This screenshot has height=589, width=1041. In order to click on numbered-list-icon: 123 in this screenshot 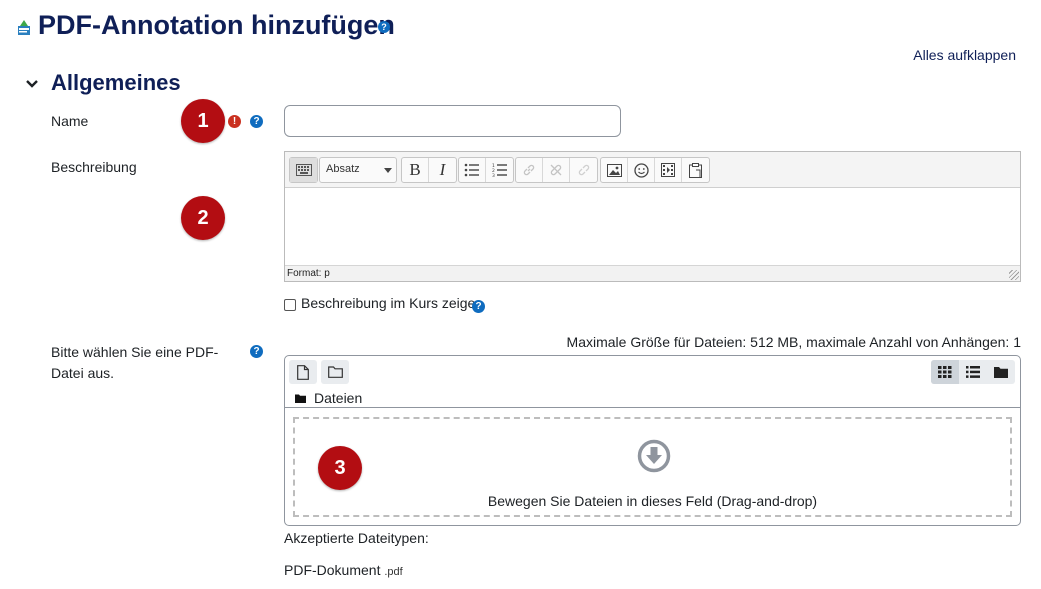, I will do `click(499, 170)`.